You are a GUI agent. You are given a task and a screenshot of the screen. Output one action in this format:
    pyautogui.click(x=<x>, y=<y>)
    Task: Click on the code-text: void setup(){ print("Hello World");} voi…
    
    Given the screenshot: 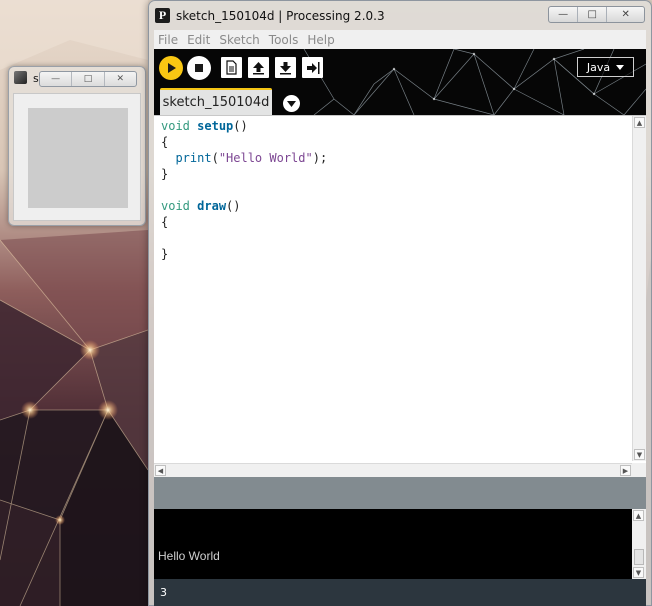 What is the action you would take?
    pyautogui.click(x=244, y=190)
    